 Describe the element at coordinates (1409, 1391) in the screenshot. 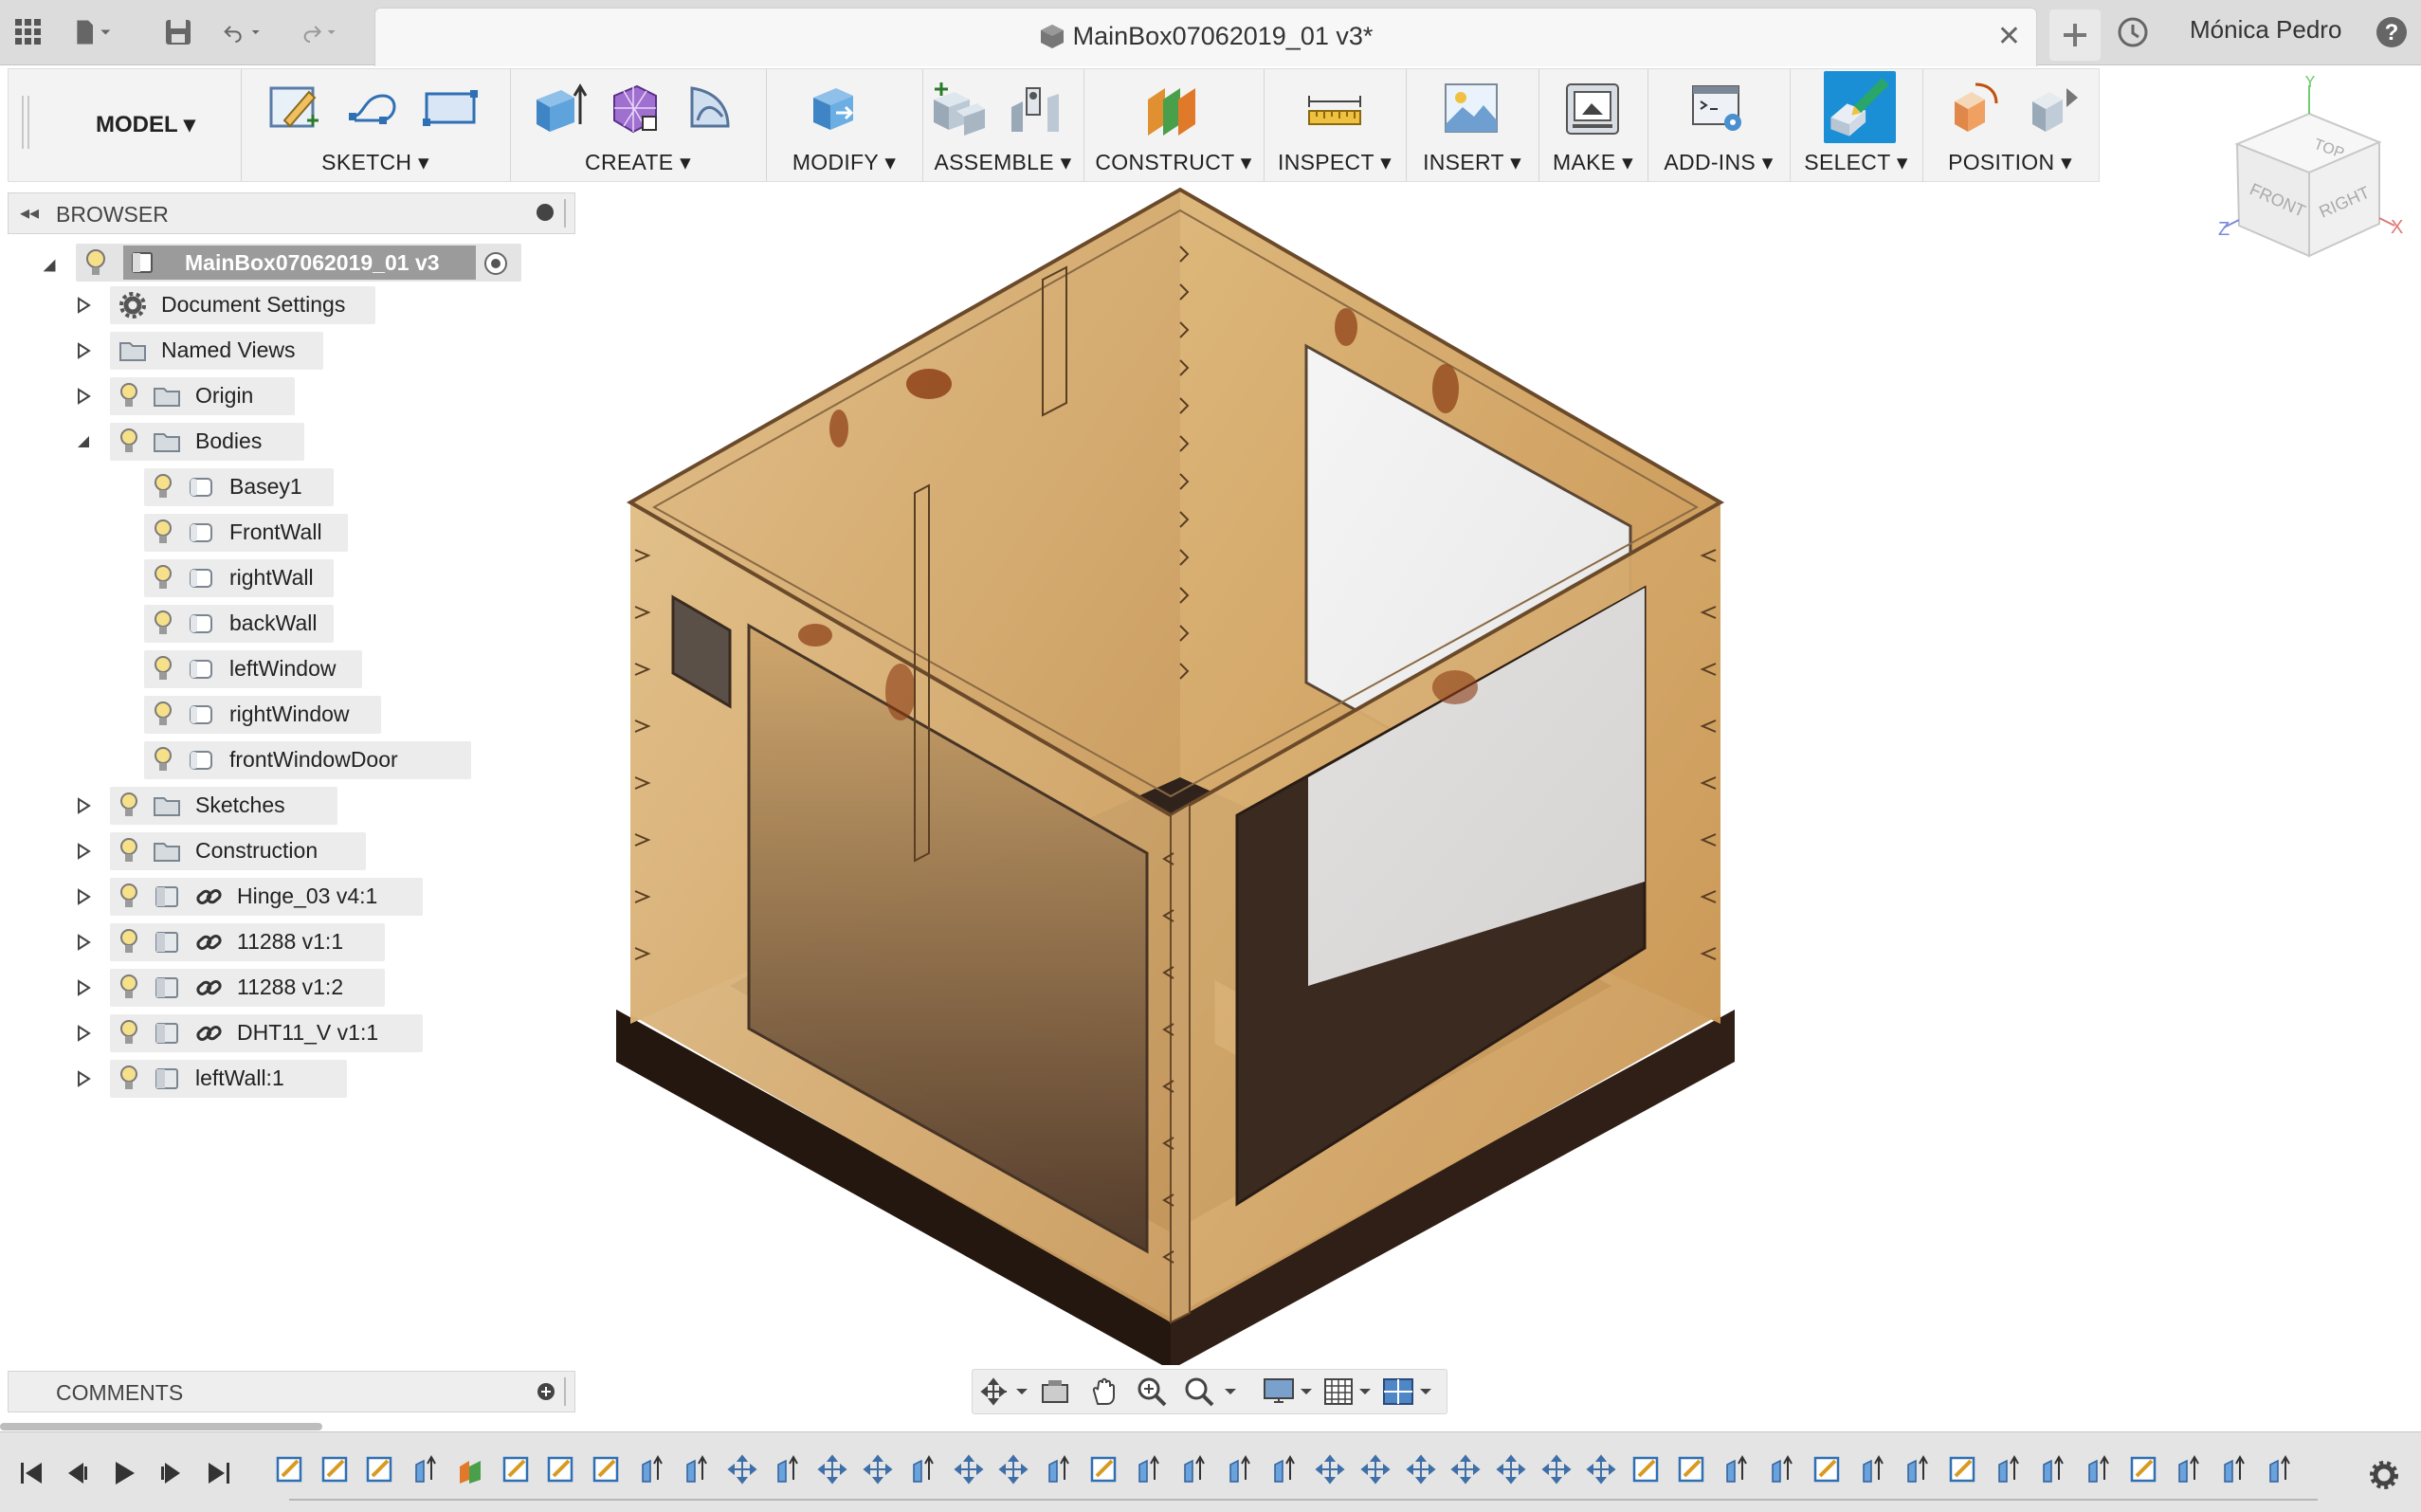

I see `viewports-icon` at that location.